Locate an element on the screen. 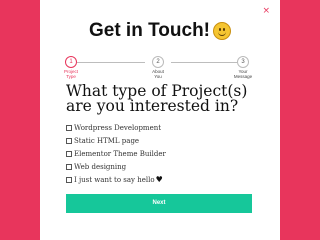  step-label: About You is located at coordinates (158, 74).